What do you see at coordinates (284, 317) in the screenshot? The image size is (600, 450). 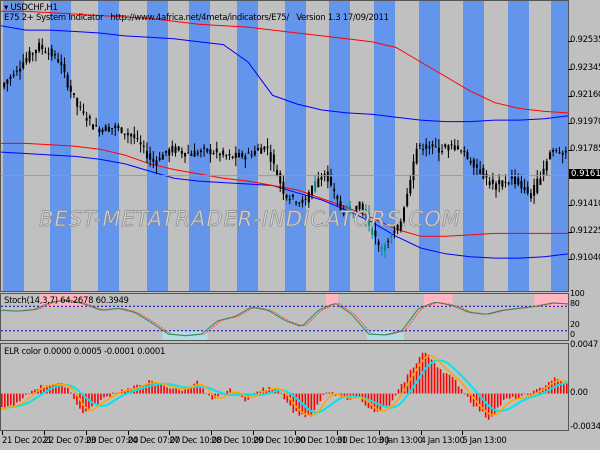 I see `stochastic-panel: Stoch(14,3,7) 64.2678 60.3949` at bounding box center [284, 317].